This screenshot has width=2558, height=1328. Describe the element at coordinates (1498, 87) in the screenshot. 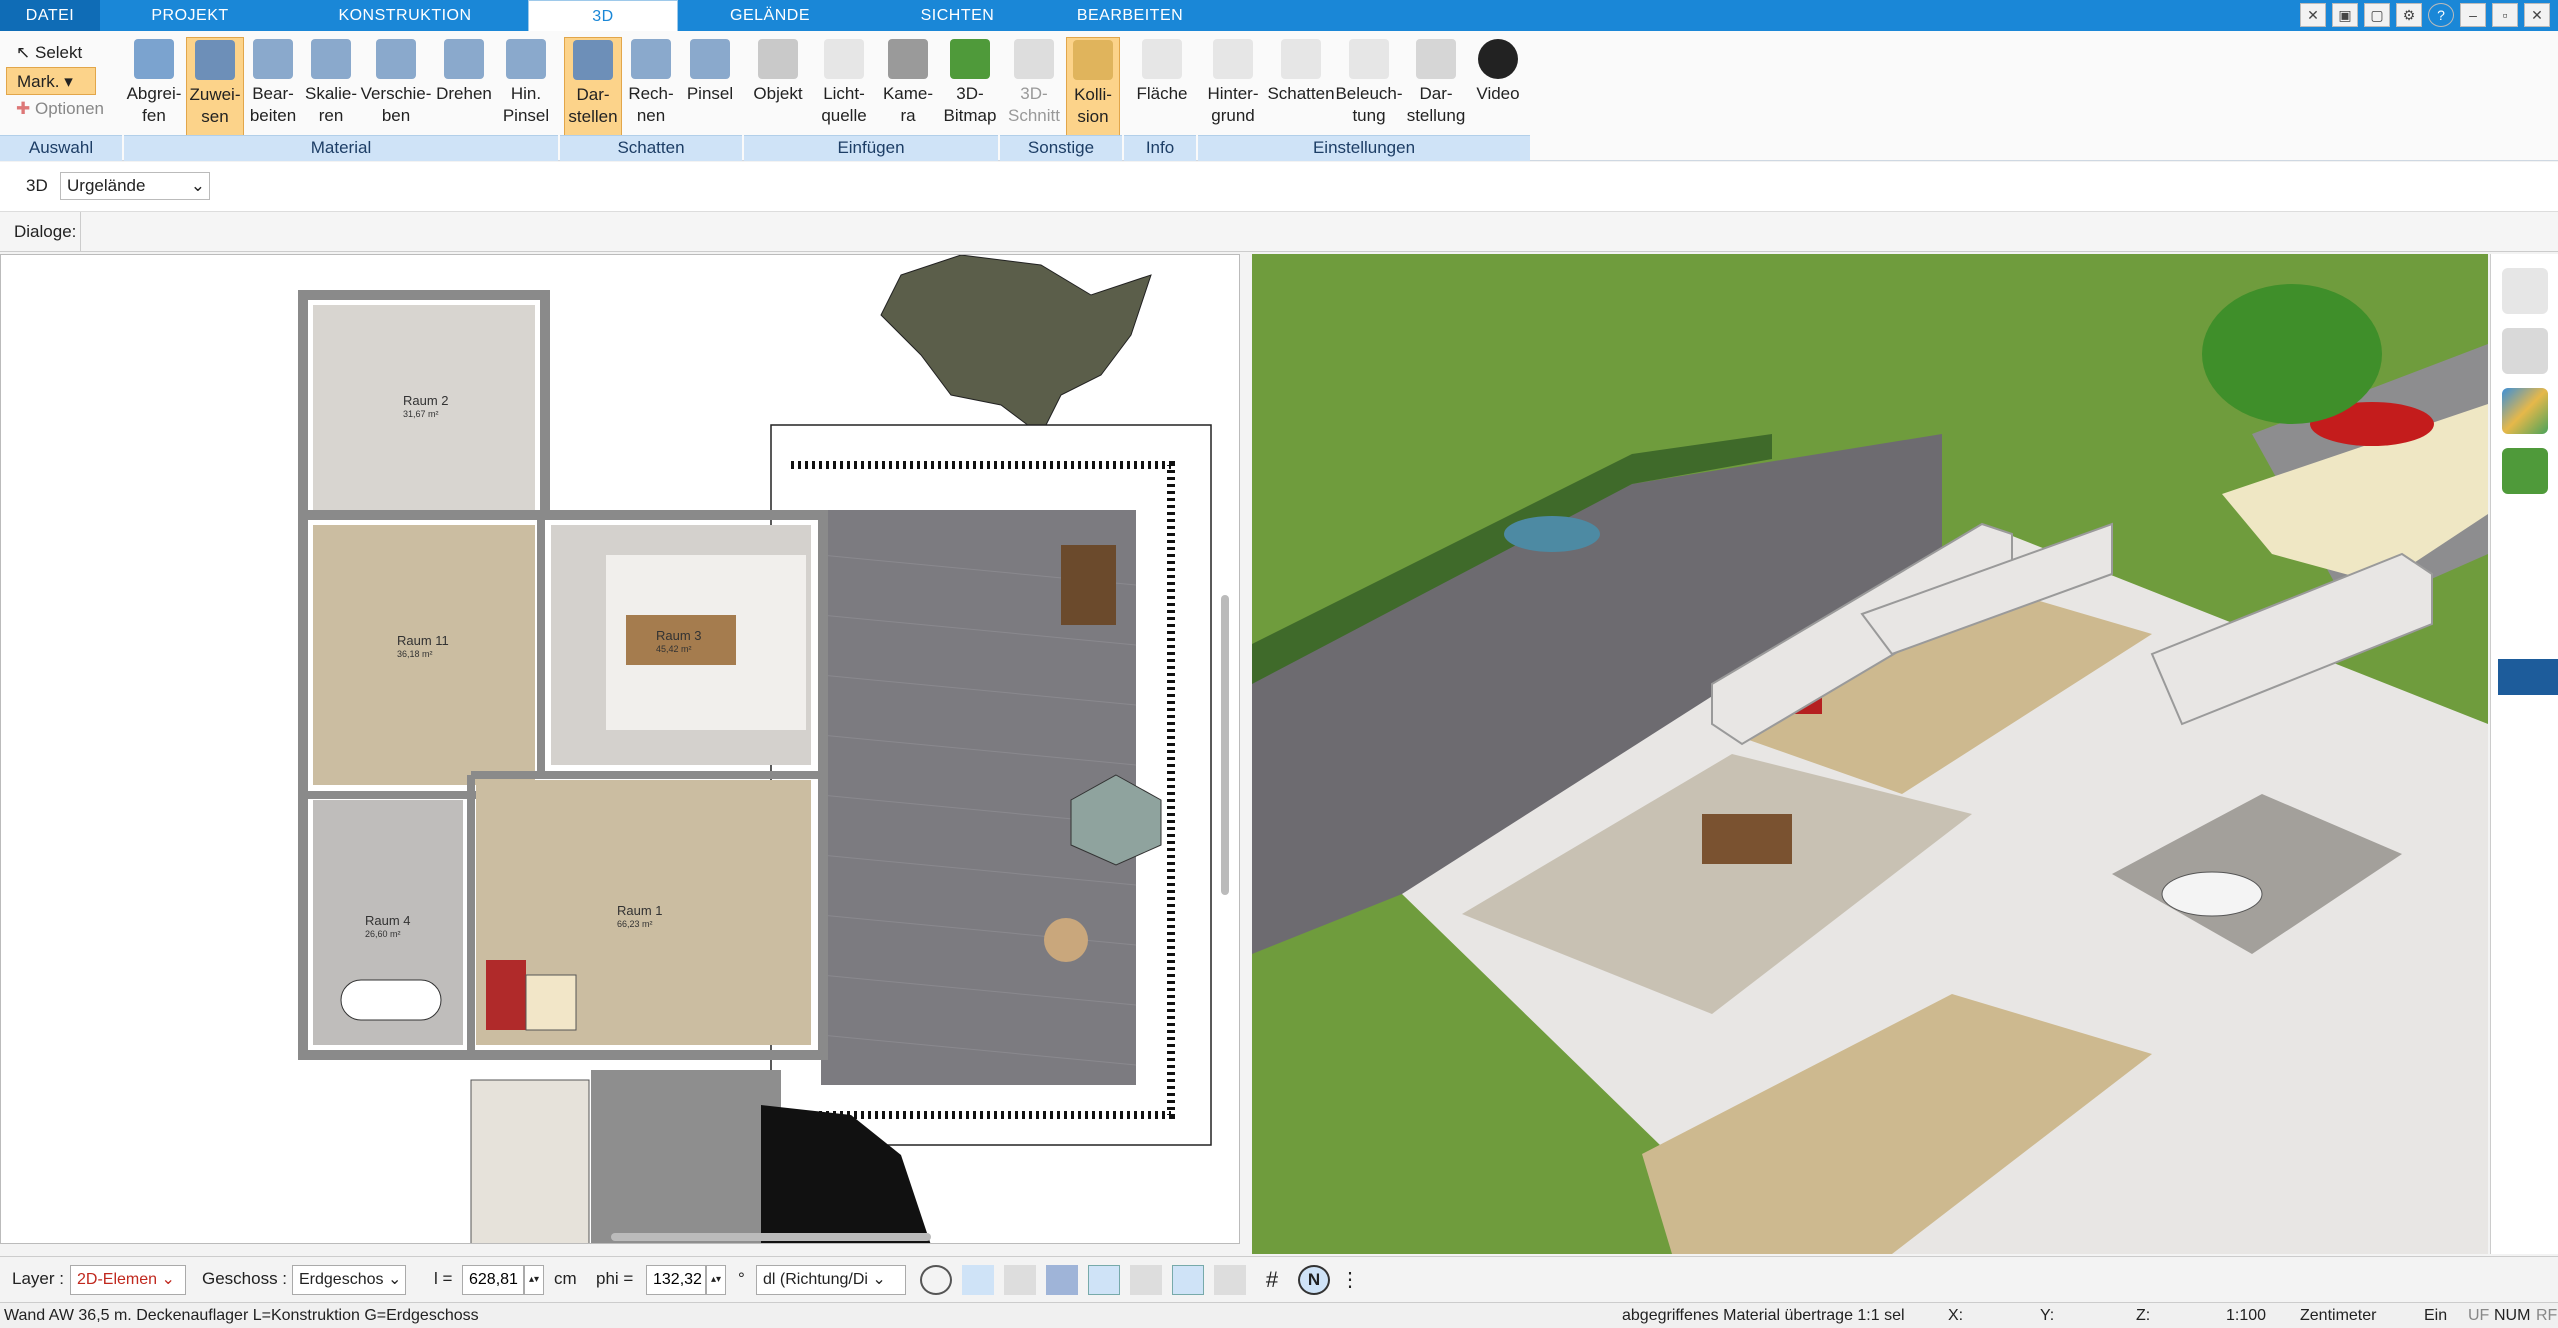

I see `video-button: Video` at that location.